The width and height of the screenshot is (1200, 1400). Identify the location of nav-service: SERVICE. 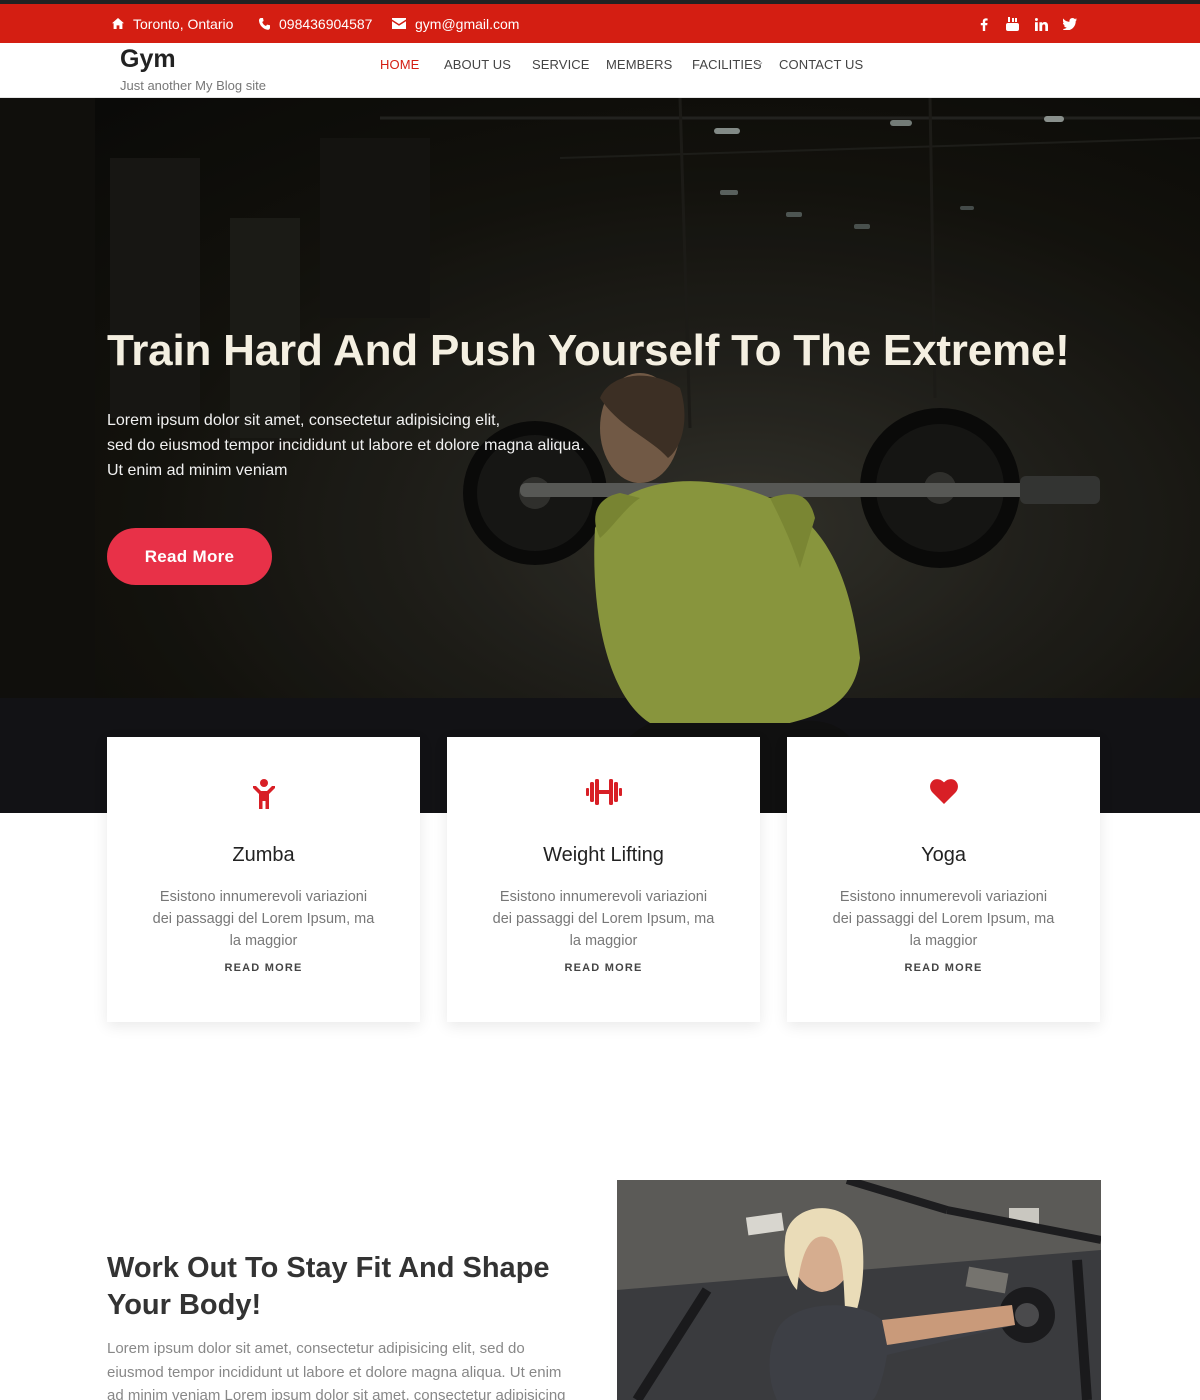
(561, 64).